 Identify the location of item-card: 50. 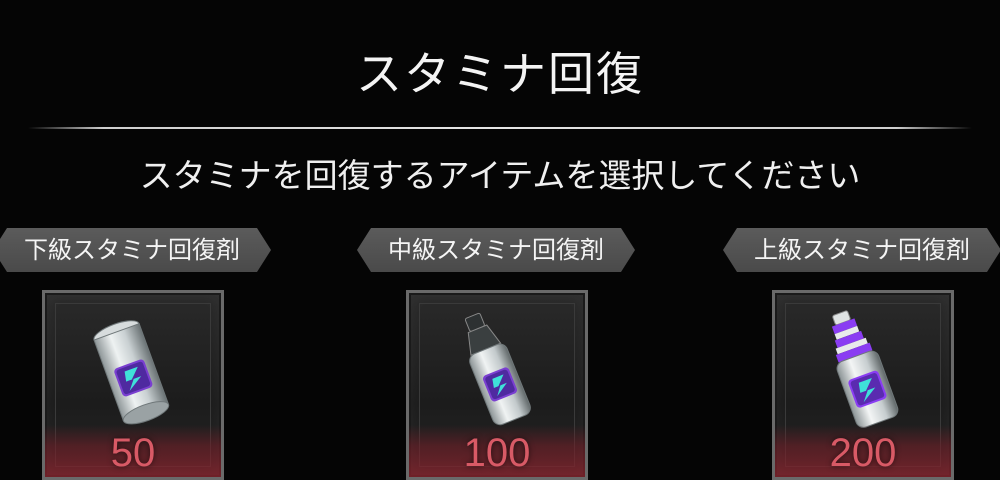
(133, 385).